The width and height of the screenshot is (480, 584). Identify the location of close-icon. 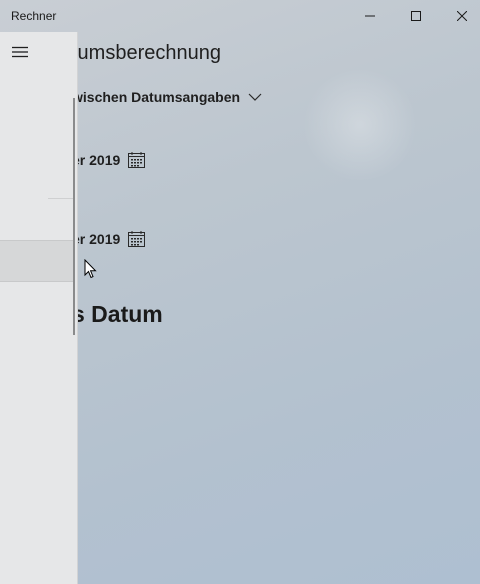
(462, 16).